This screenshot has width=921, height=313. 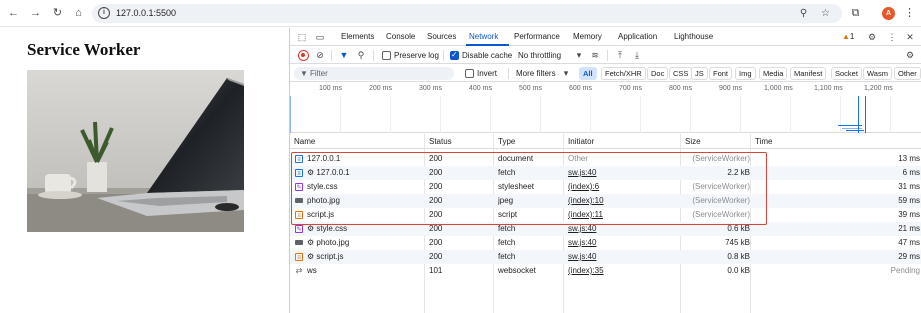 What do you see at coordinates (467, 13) in the screenshot?
I see `address-bar: i 127.0.0.1:5500 ⚲ ☆` at bounding box center [467, 13].